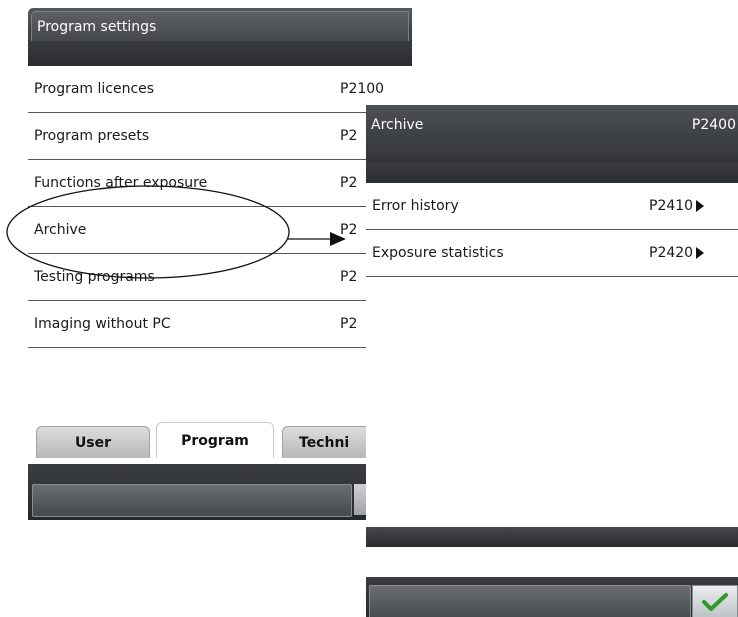 The image size is (738, 617). What do you see at coordinates (220, 89) in the screenshot?
I see `menu-item-program-licences: Program licences P2100` at bounding box center [220, 89].